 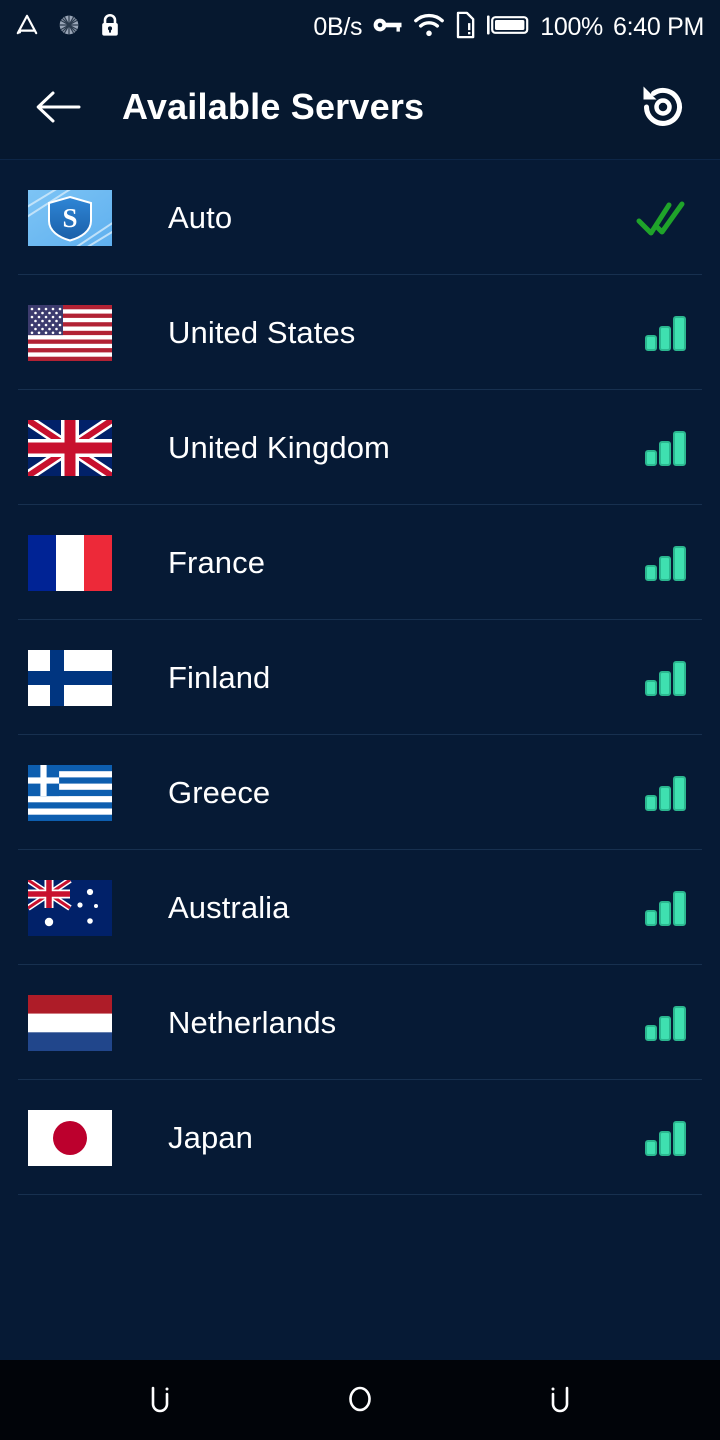 What do you see at coordinates (70, 562) in the screenshot?
I see `flag-fr-icon` at bounding box center [70, 562].